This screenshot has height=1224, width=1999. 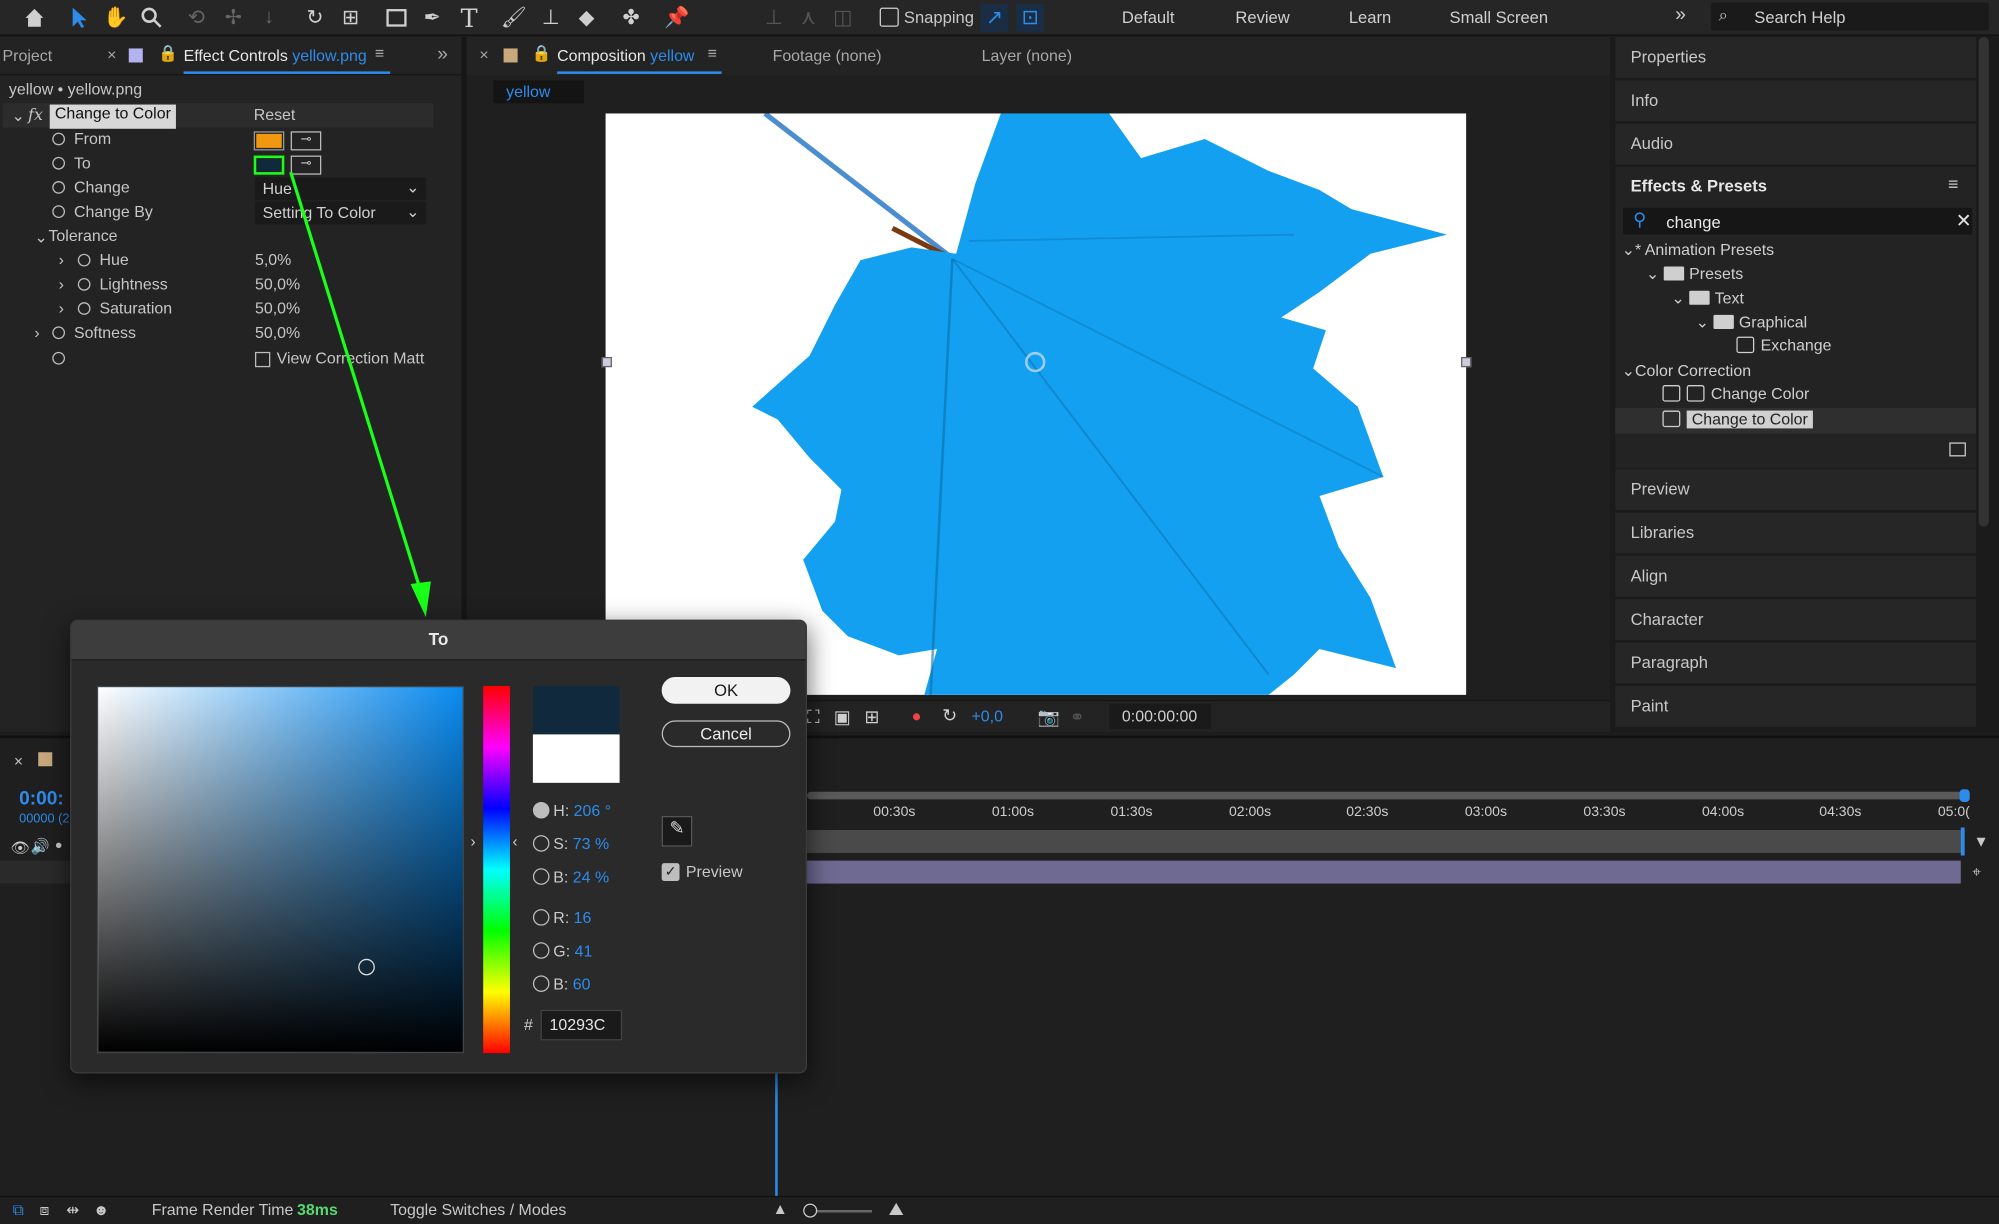 I want to click on brightness-field: B: 24 %, so click(x=570, y=877).